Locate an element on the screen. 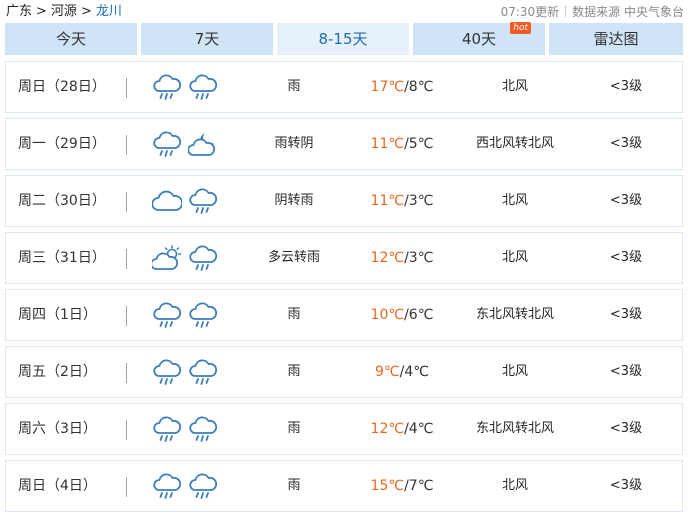  temperature: 17℃/8℃ is located at coordinates (402, 87).